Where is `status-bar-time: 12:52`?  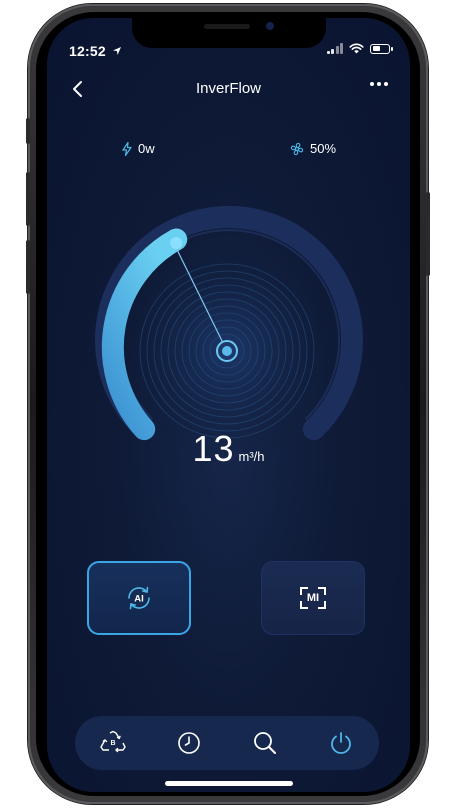 status-bar-time: 12:52 is located at coordinates (95, 51).